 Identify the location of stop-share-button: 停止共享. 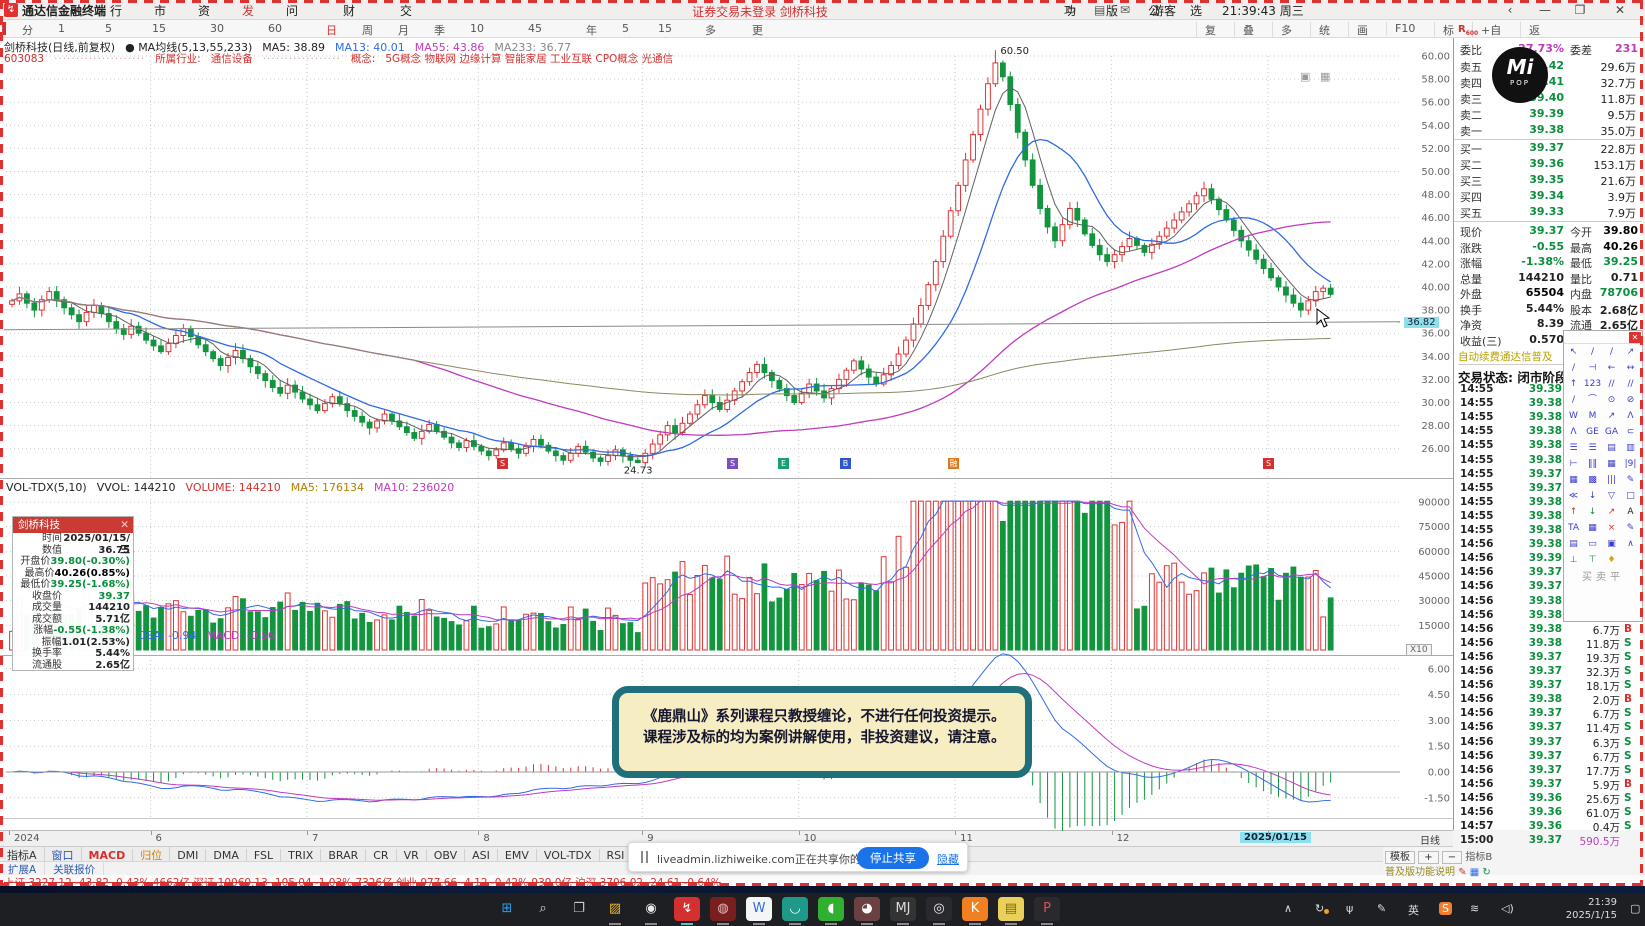
(893, 858).